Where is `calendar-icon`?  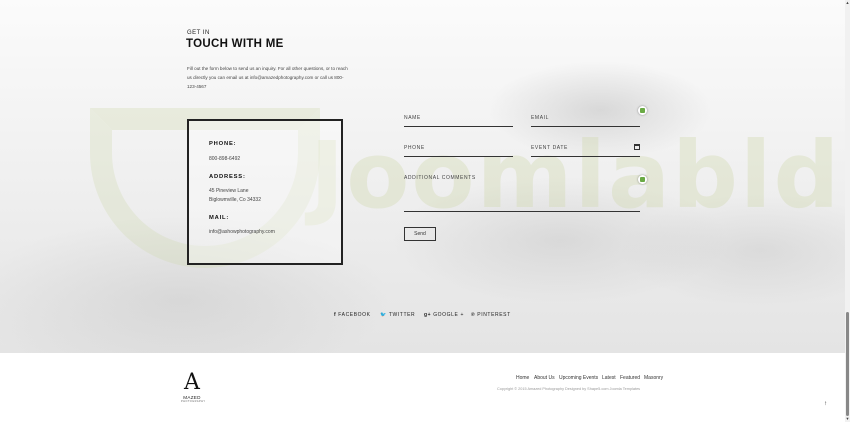
calendar-icon is located at coordinates (637, 147).